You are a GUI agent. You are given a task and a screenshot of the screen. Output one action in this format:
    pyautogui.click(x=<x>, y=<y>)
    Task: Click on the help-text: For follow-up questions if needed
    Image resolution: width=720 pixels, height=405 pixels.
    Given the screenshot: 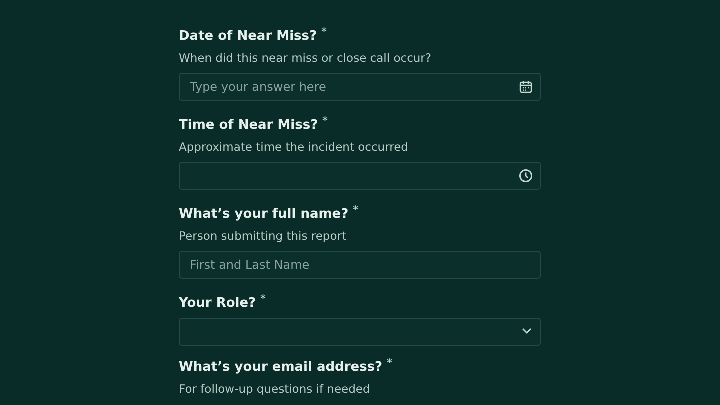 What is the action you would take?
    pyautogui.click(x=275, y=389)
    